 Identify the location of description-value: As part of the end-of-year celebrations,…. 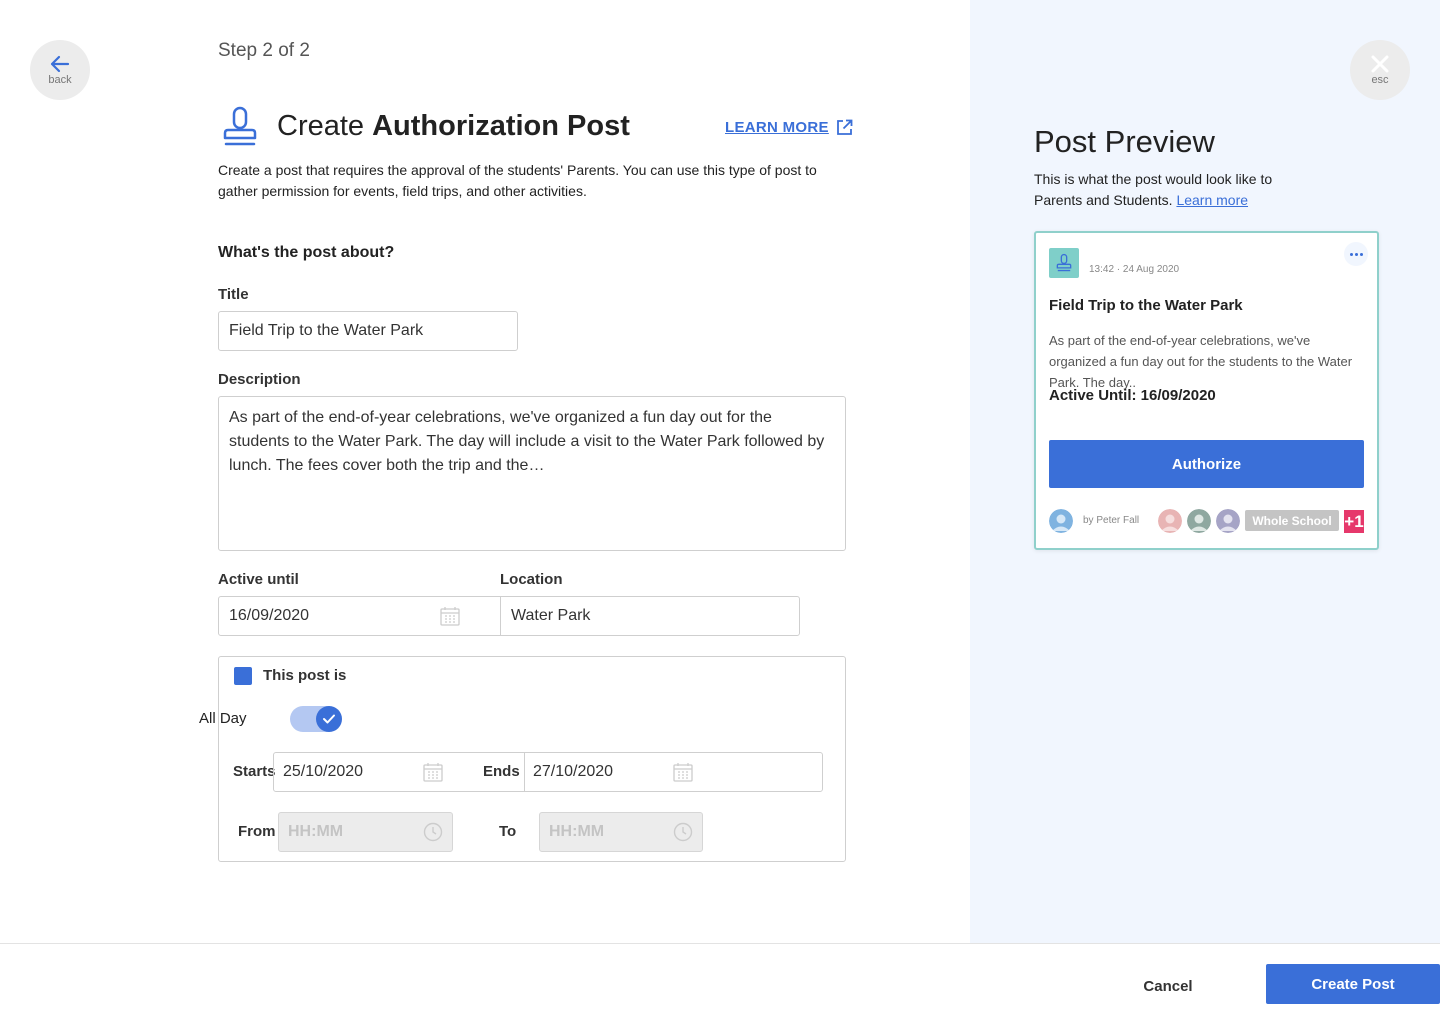
(527, 441).